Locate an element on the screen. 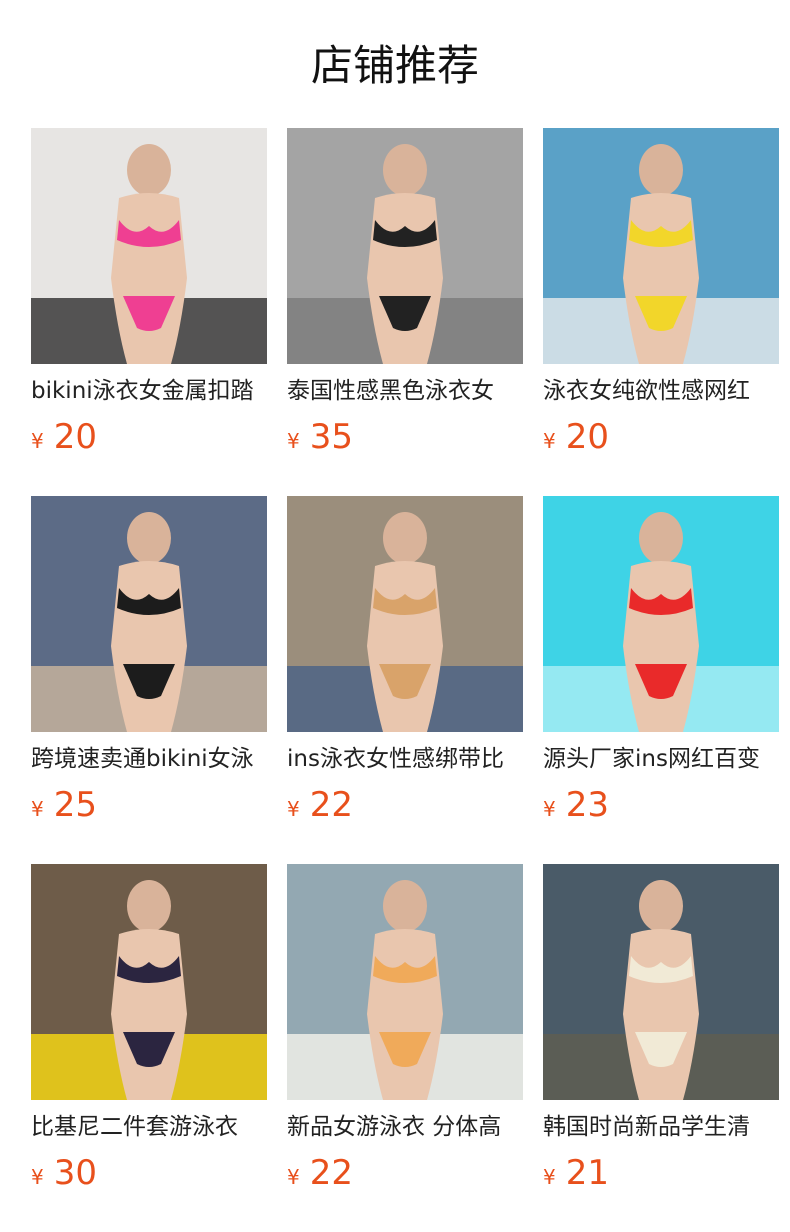  product-name: bikini泳衣女金属扣踏 is located at coordinates (149, 391).